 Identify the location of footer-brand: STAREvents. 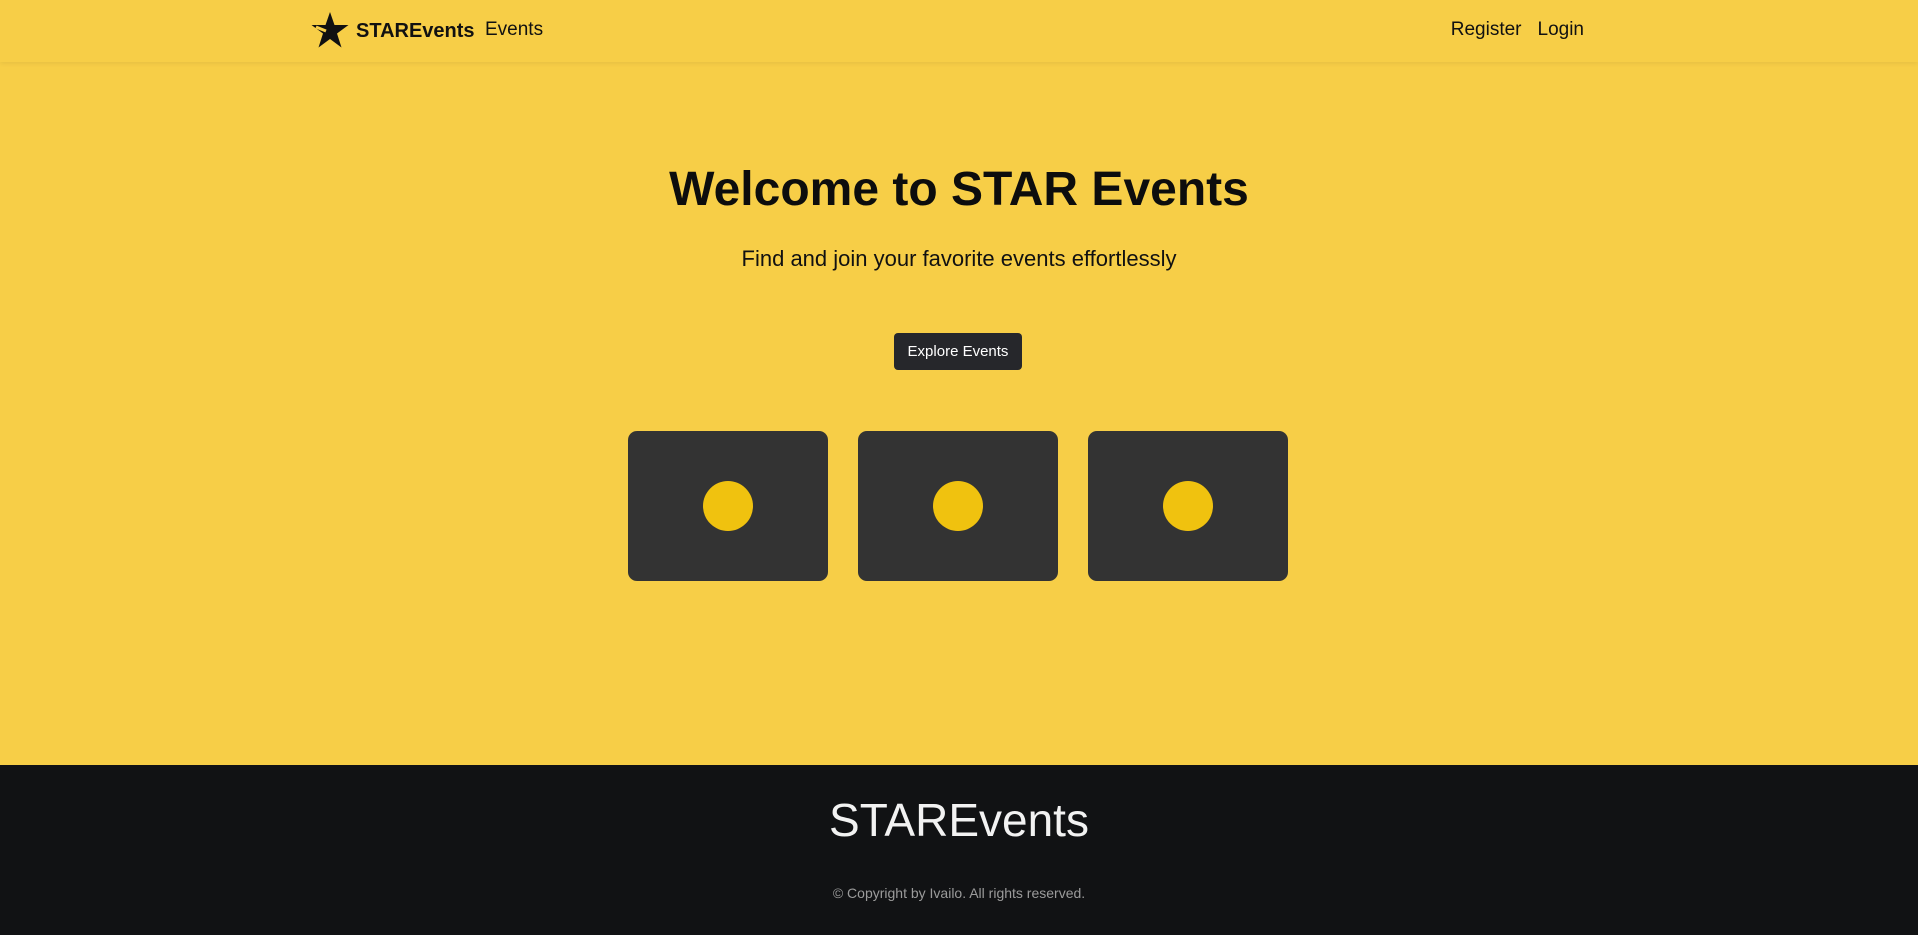
(959, 820).